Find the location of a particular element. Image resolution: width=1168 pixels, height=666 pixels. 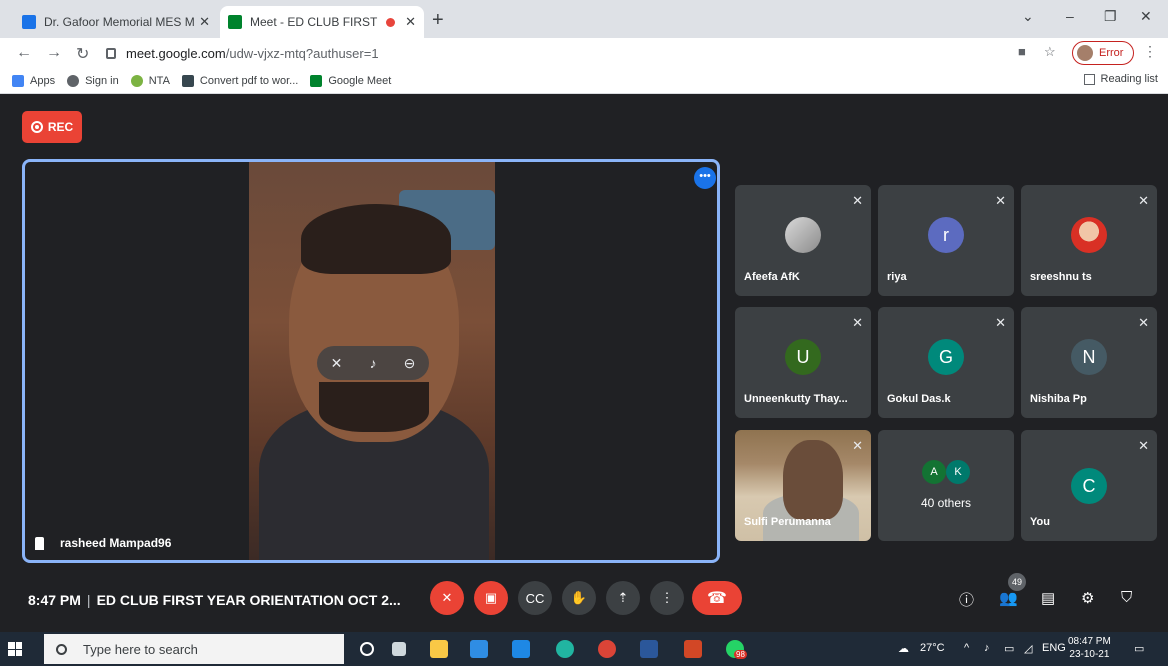

powerpoint-icon is located at coordinates (693, 649).